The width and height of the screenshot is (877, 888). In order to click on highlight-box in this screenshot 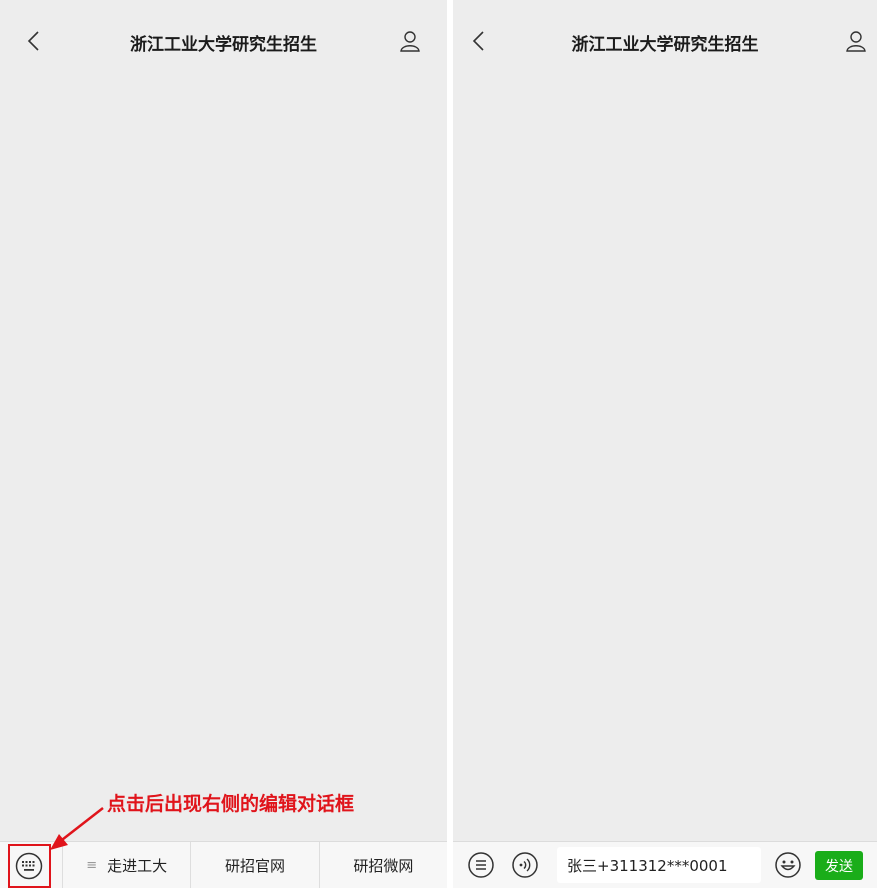, I will do `click(29, 866)`.